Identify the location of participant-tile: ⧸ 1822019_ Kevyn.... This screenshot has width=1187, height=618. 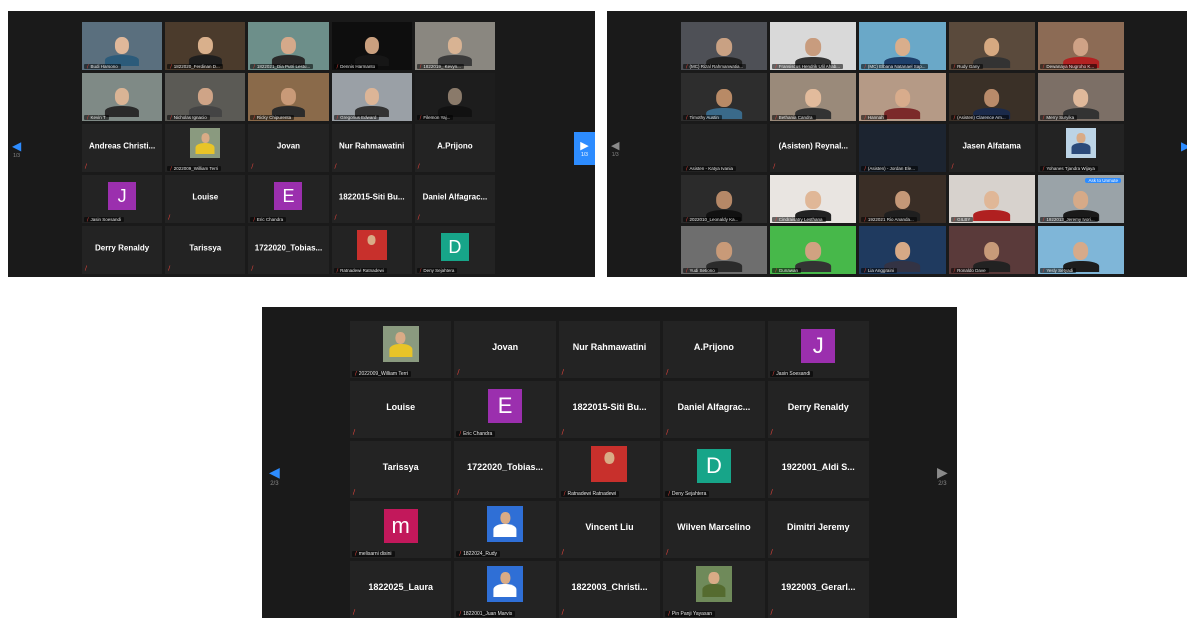
(454, 46).